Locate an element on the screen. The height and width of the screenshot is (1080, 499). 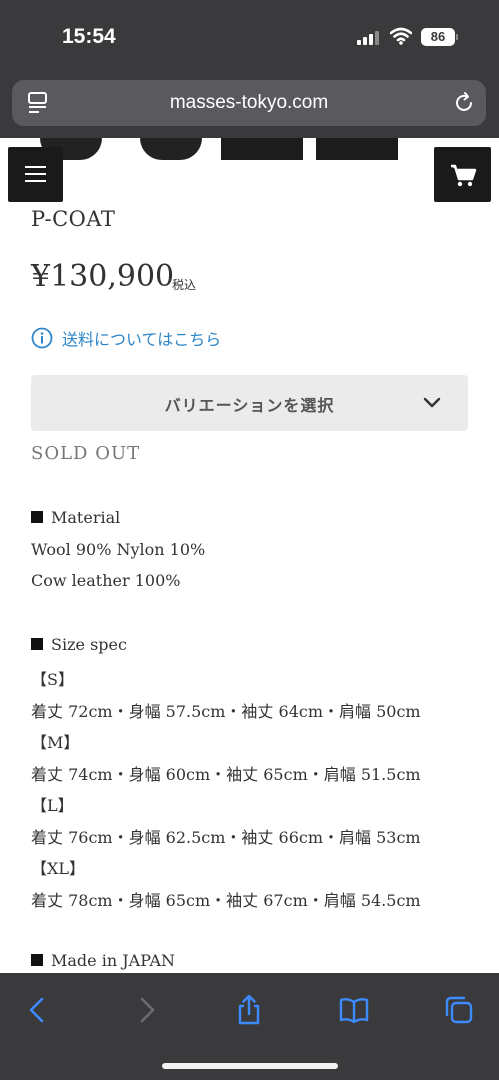
size-spec: 着丈 72cm・身幅 57.5cm・袖丈 64cm・肩幅 50cm is located at coordinates (226, 711).